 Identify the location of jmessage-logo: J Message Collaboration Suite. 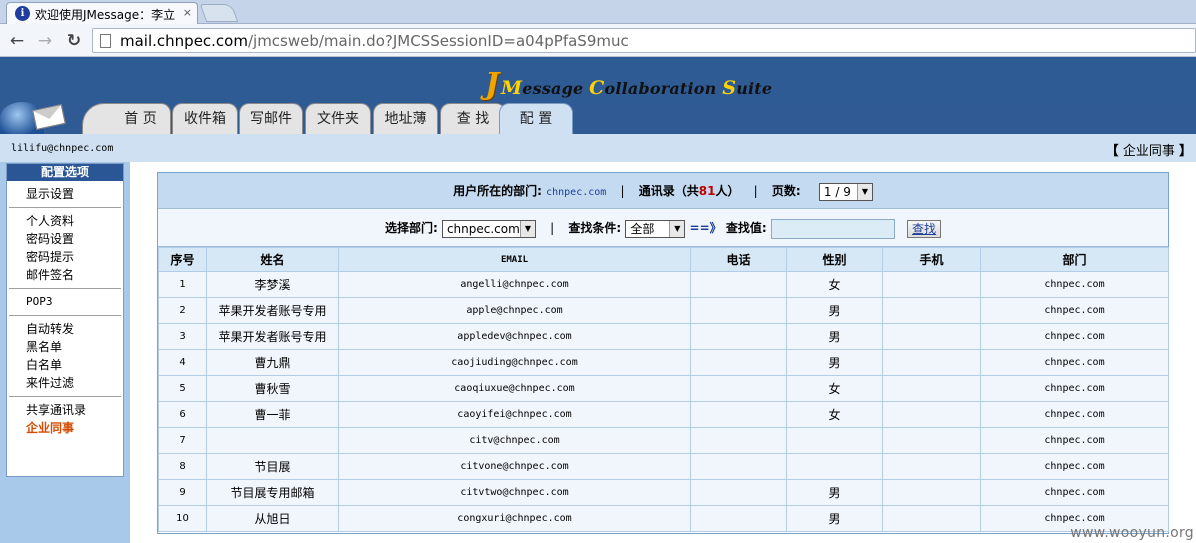
(628, 84).